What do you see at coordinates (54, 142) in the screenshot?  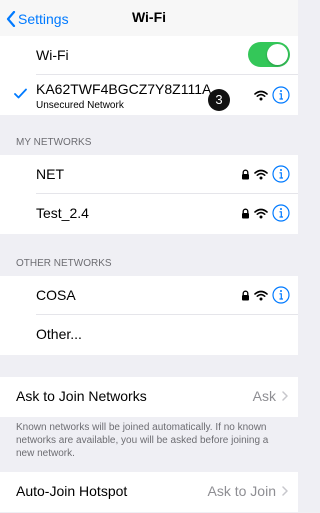 I see `my-networks-header: MY NETWORKS` at bounding box center [54, 142].